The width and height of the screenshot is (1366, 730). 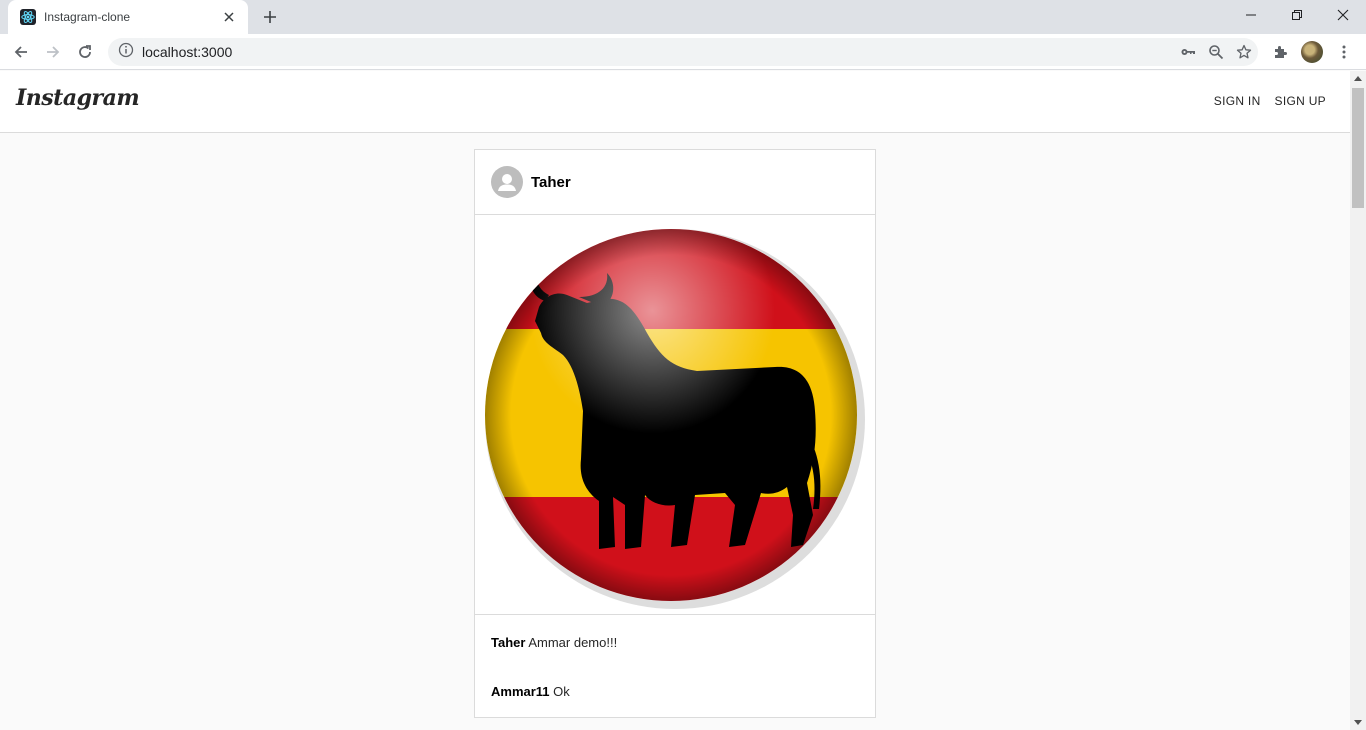 I want to click on extensions-icon, so click(x=1280, y=52).